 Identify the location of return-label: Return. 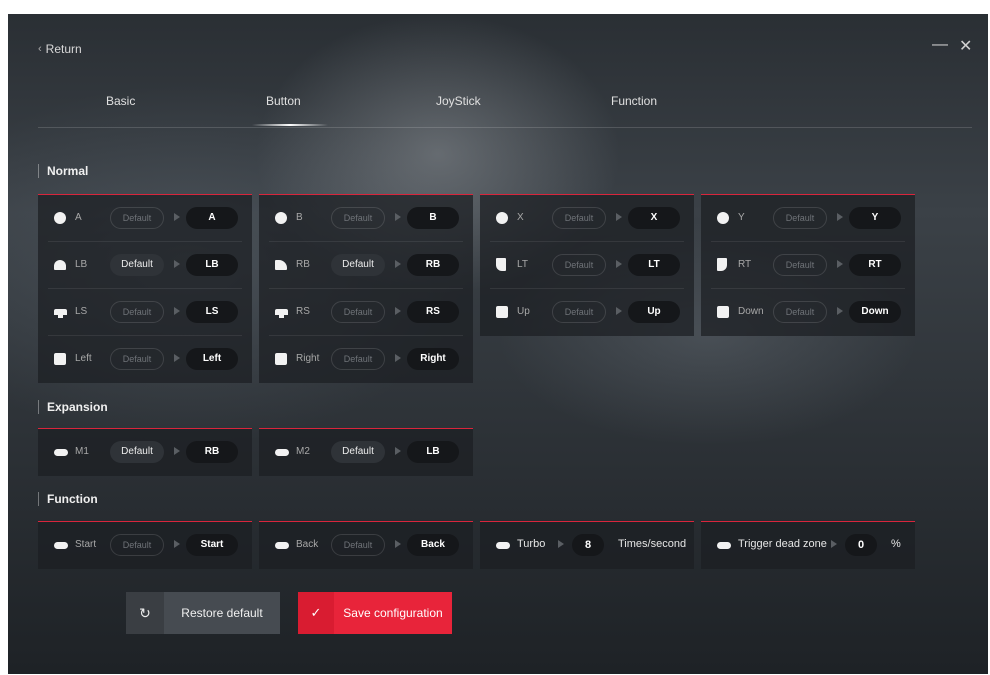
(63, 49).